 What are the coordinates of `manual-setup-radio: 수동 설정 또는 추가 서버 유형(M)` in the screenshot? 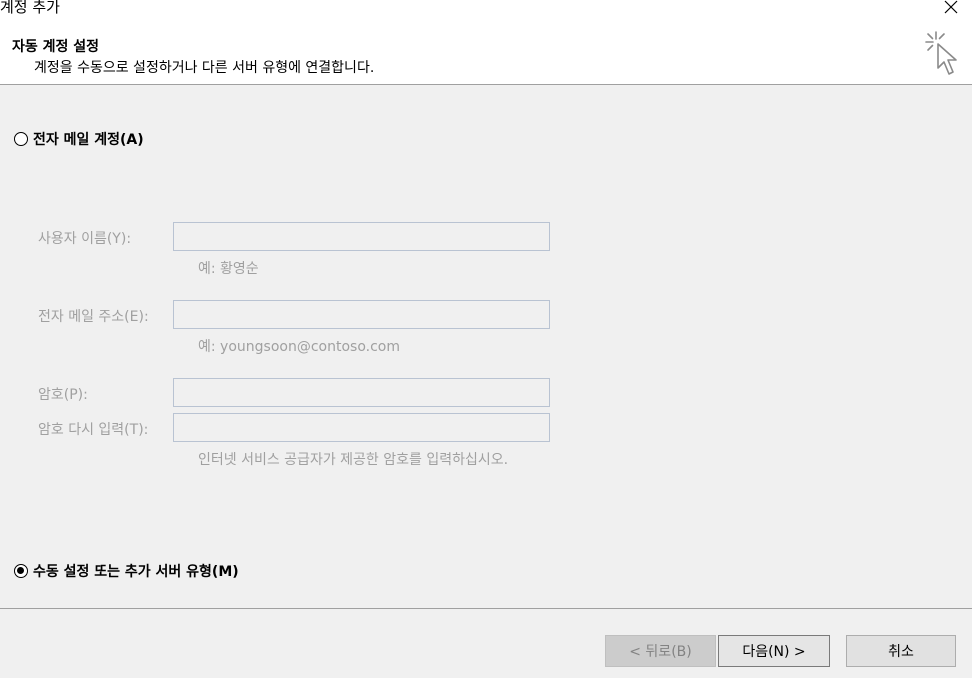 It's located at (126, 571).